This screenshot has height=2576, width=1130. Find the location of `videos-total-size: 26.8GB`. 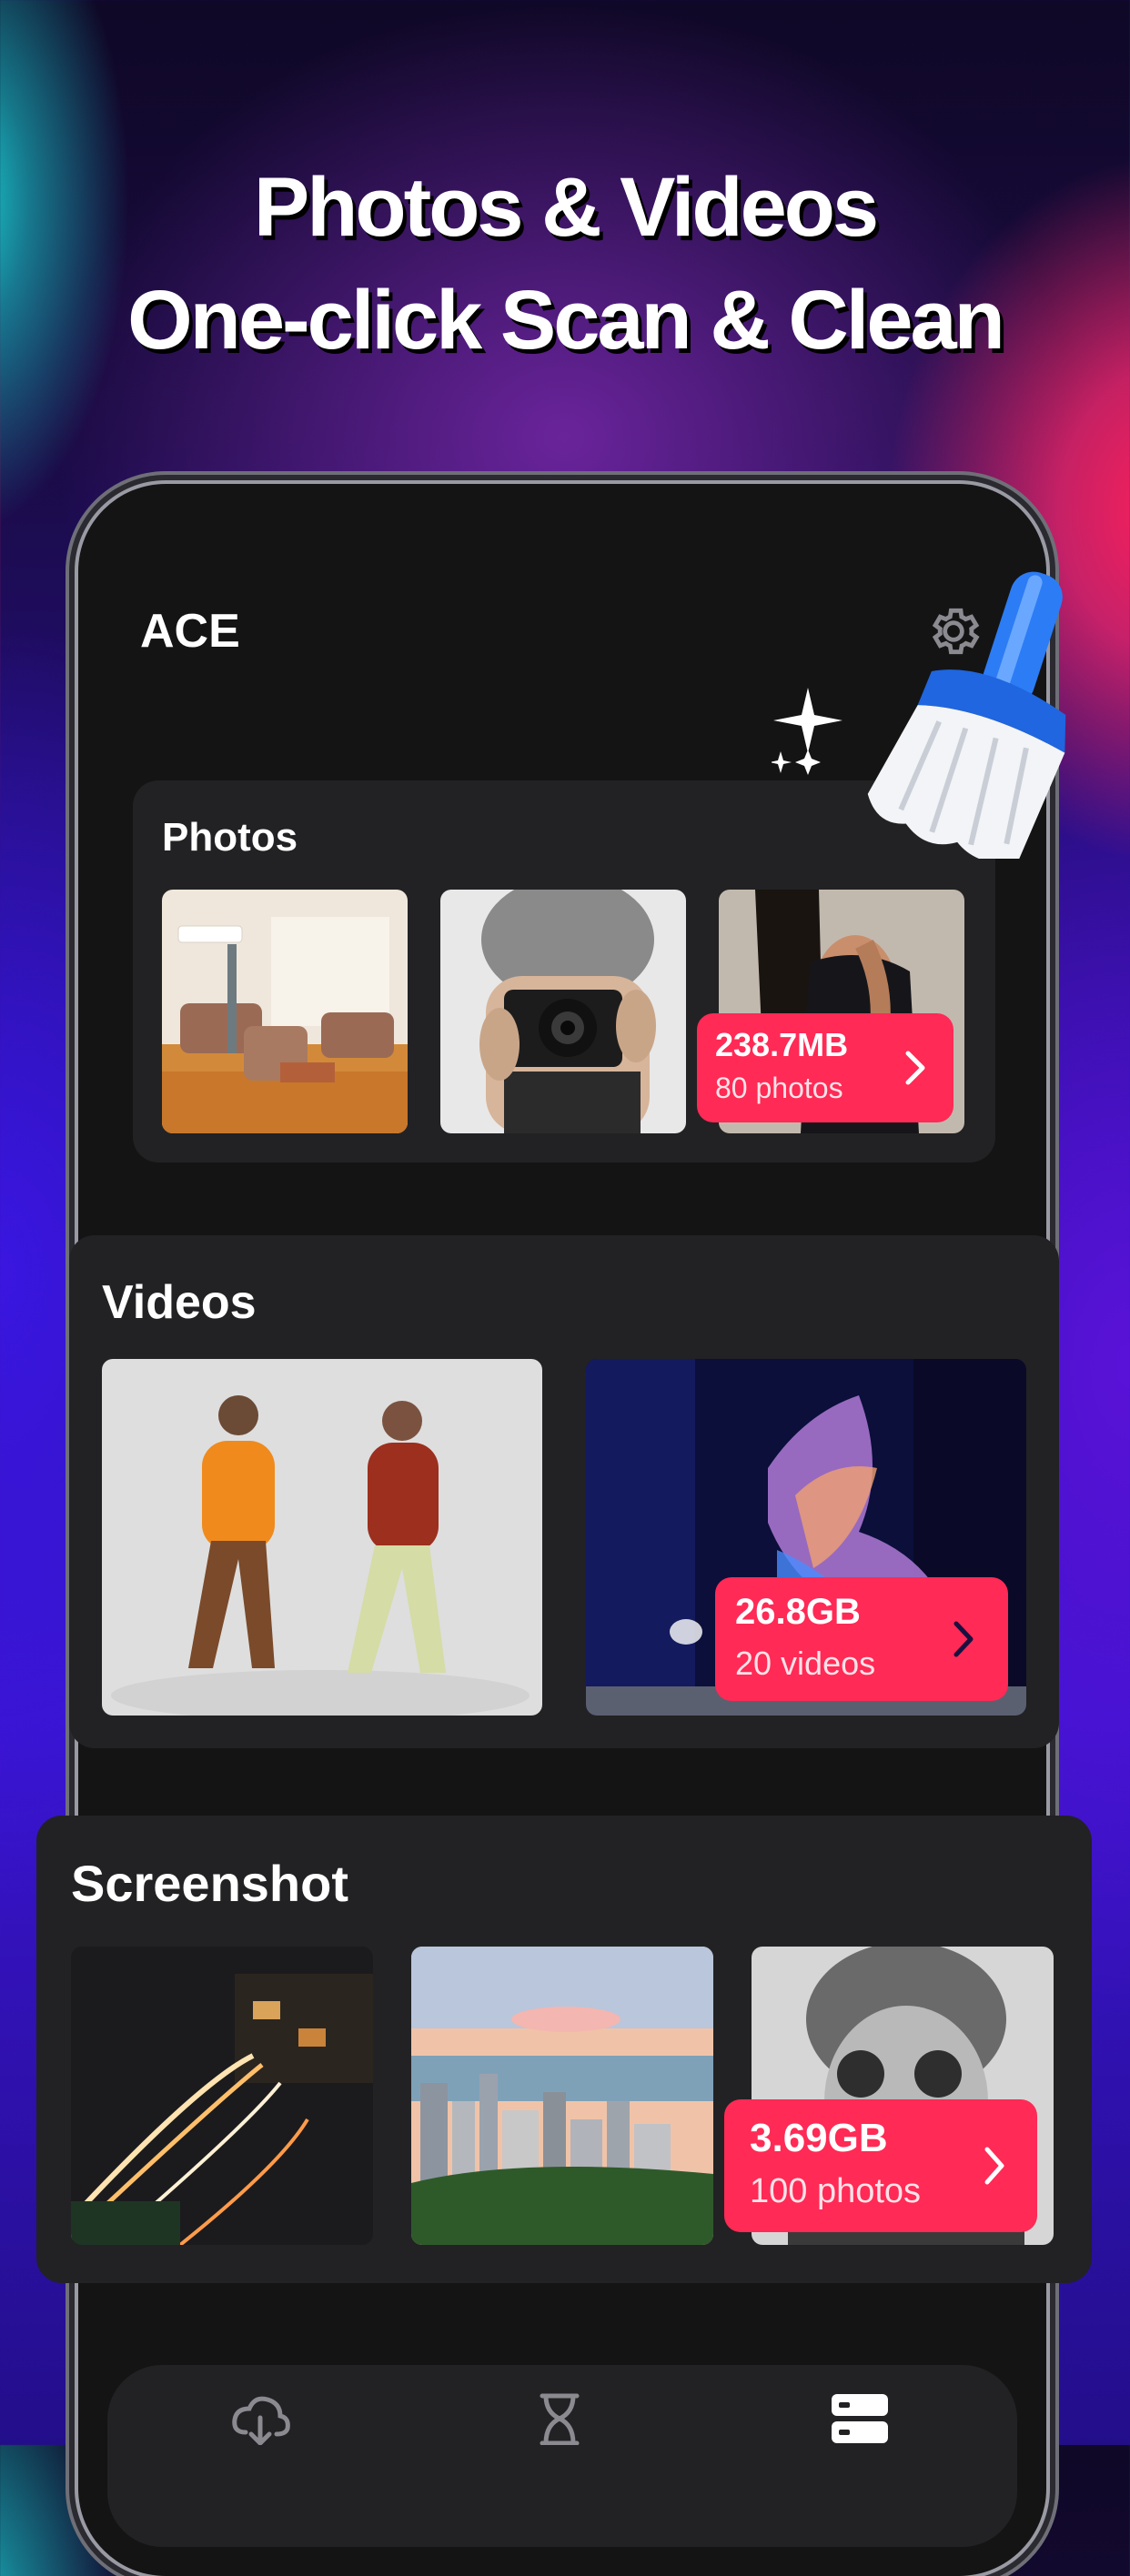

videos-total-size: 26.8GB is located at coordinates (798, 1612).